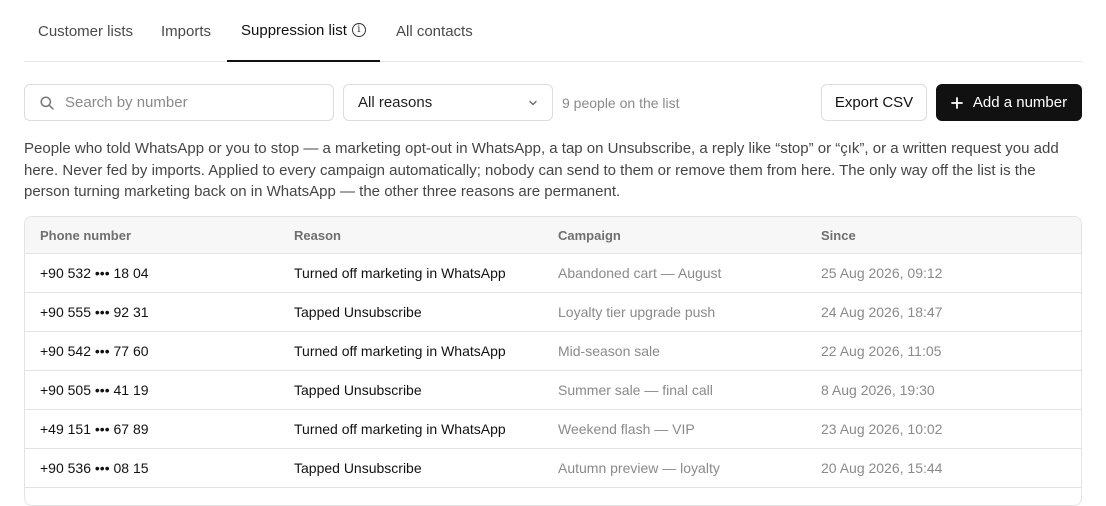  Describe the element at coordinates (448, 102) in the screenshot. I see `reason-filter-select: All reasons` at that location.